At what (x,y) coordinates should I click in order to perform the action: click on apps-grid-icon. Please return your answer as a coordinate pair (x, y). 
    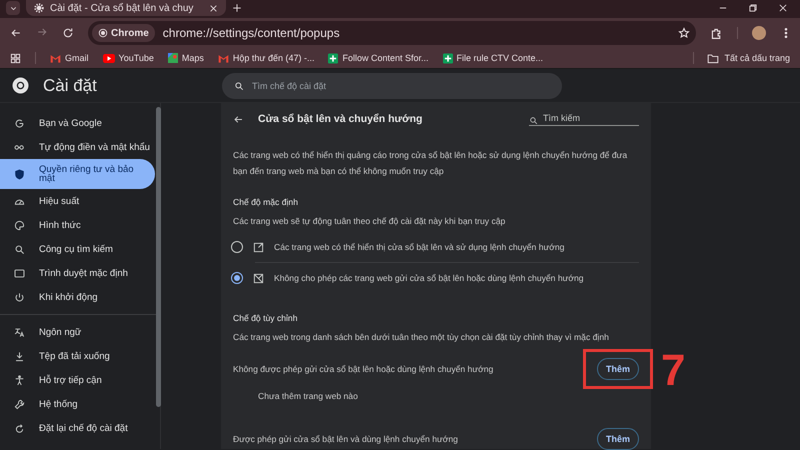
    Looking at the image, I should click on (15, 58).